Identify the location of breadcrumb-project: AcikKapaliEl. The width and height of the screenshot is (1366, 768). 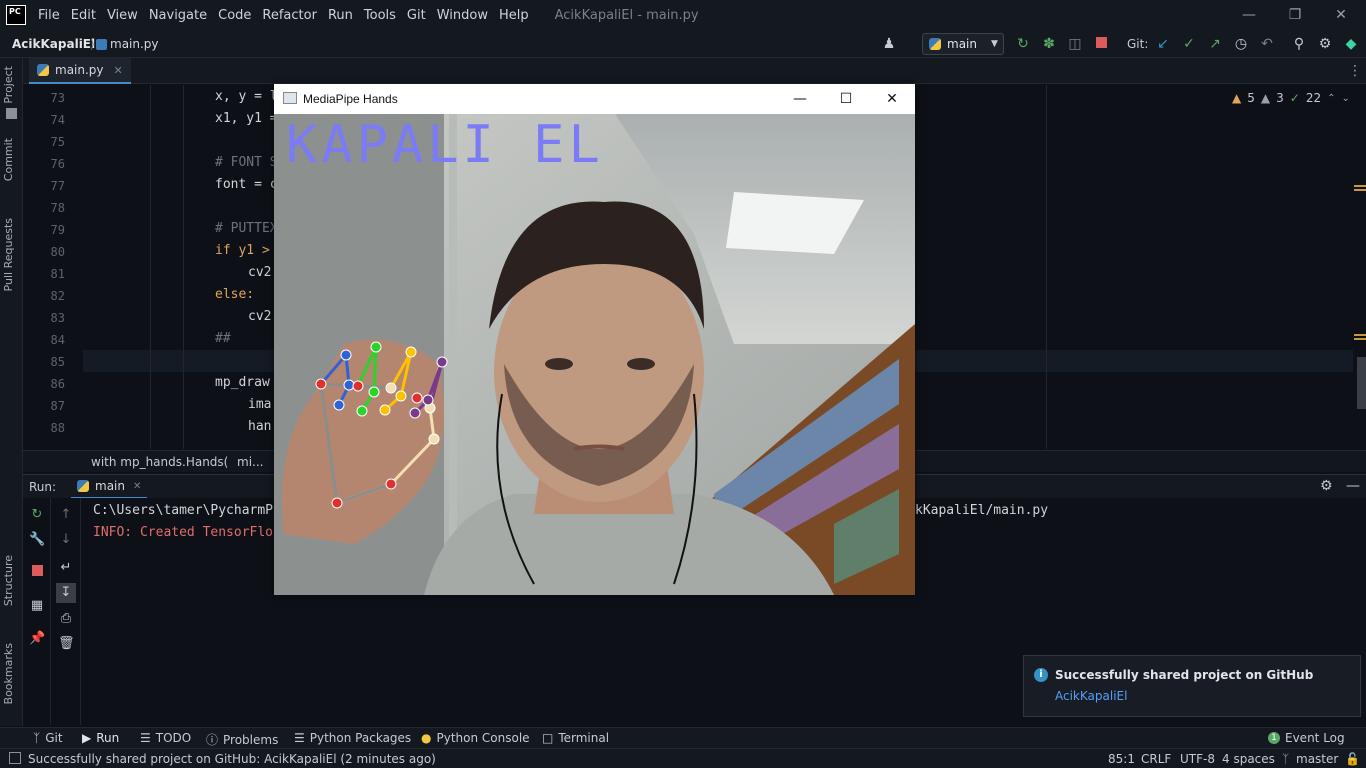
(53, 44).